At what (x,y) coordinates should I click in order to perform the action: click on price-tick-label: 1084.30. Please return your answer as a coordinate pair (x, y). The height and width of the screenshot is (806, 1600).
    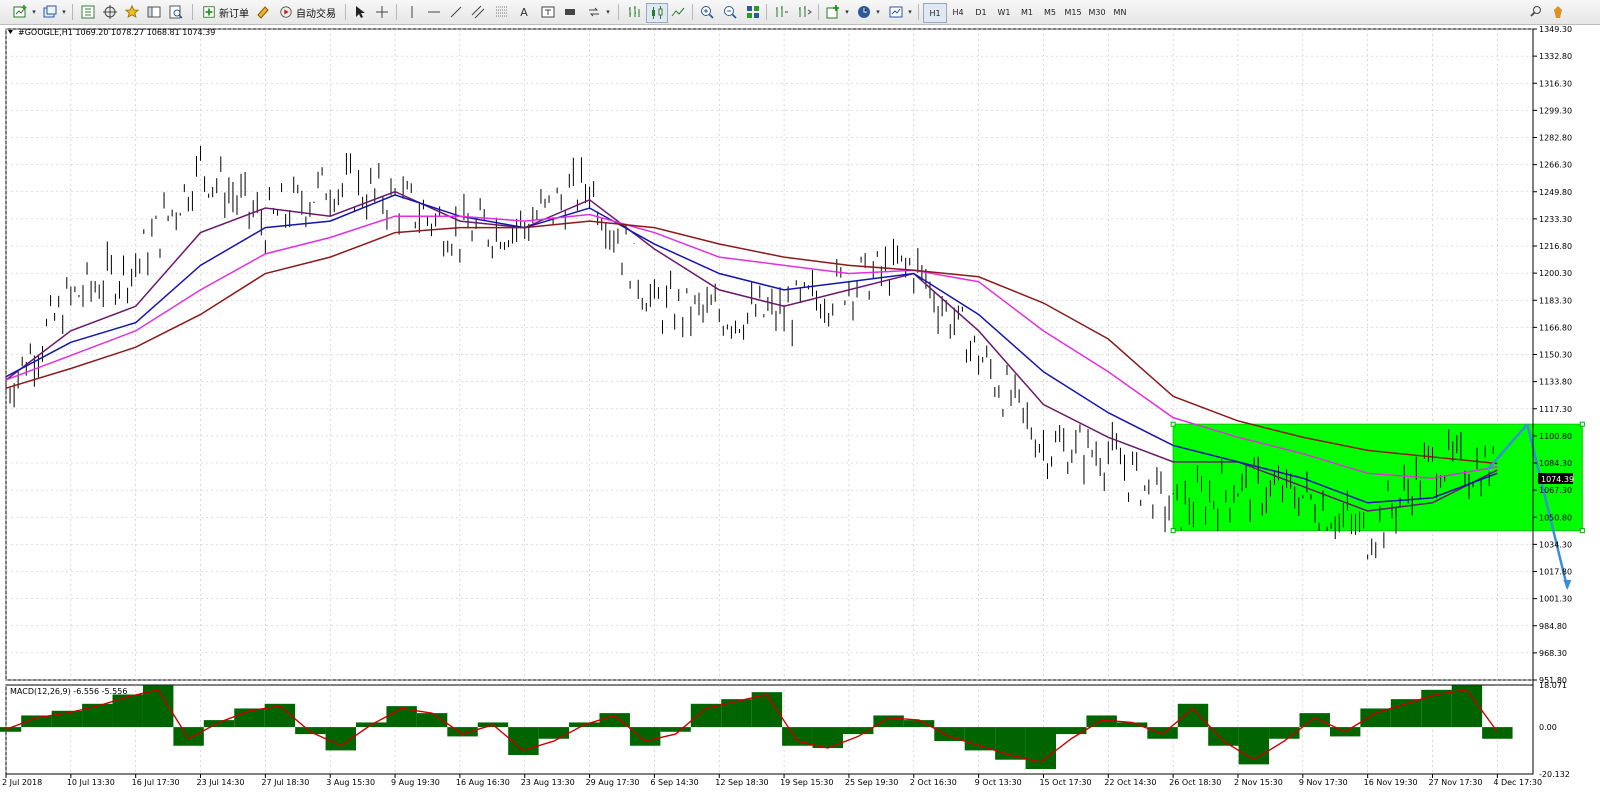
    Looking at the image, I should click on (1555, 463).